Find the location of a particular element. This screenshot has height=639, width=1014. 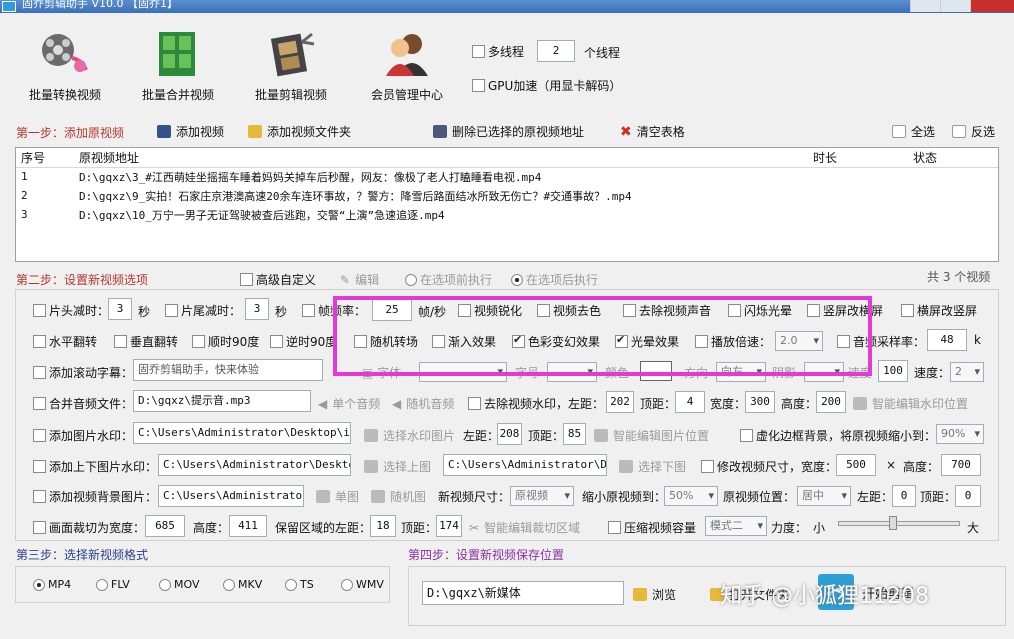

random-image-button: 随机图 is located at coordinates (398, 496).